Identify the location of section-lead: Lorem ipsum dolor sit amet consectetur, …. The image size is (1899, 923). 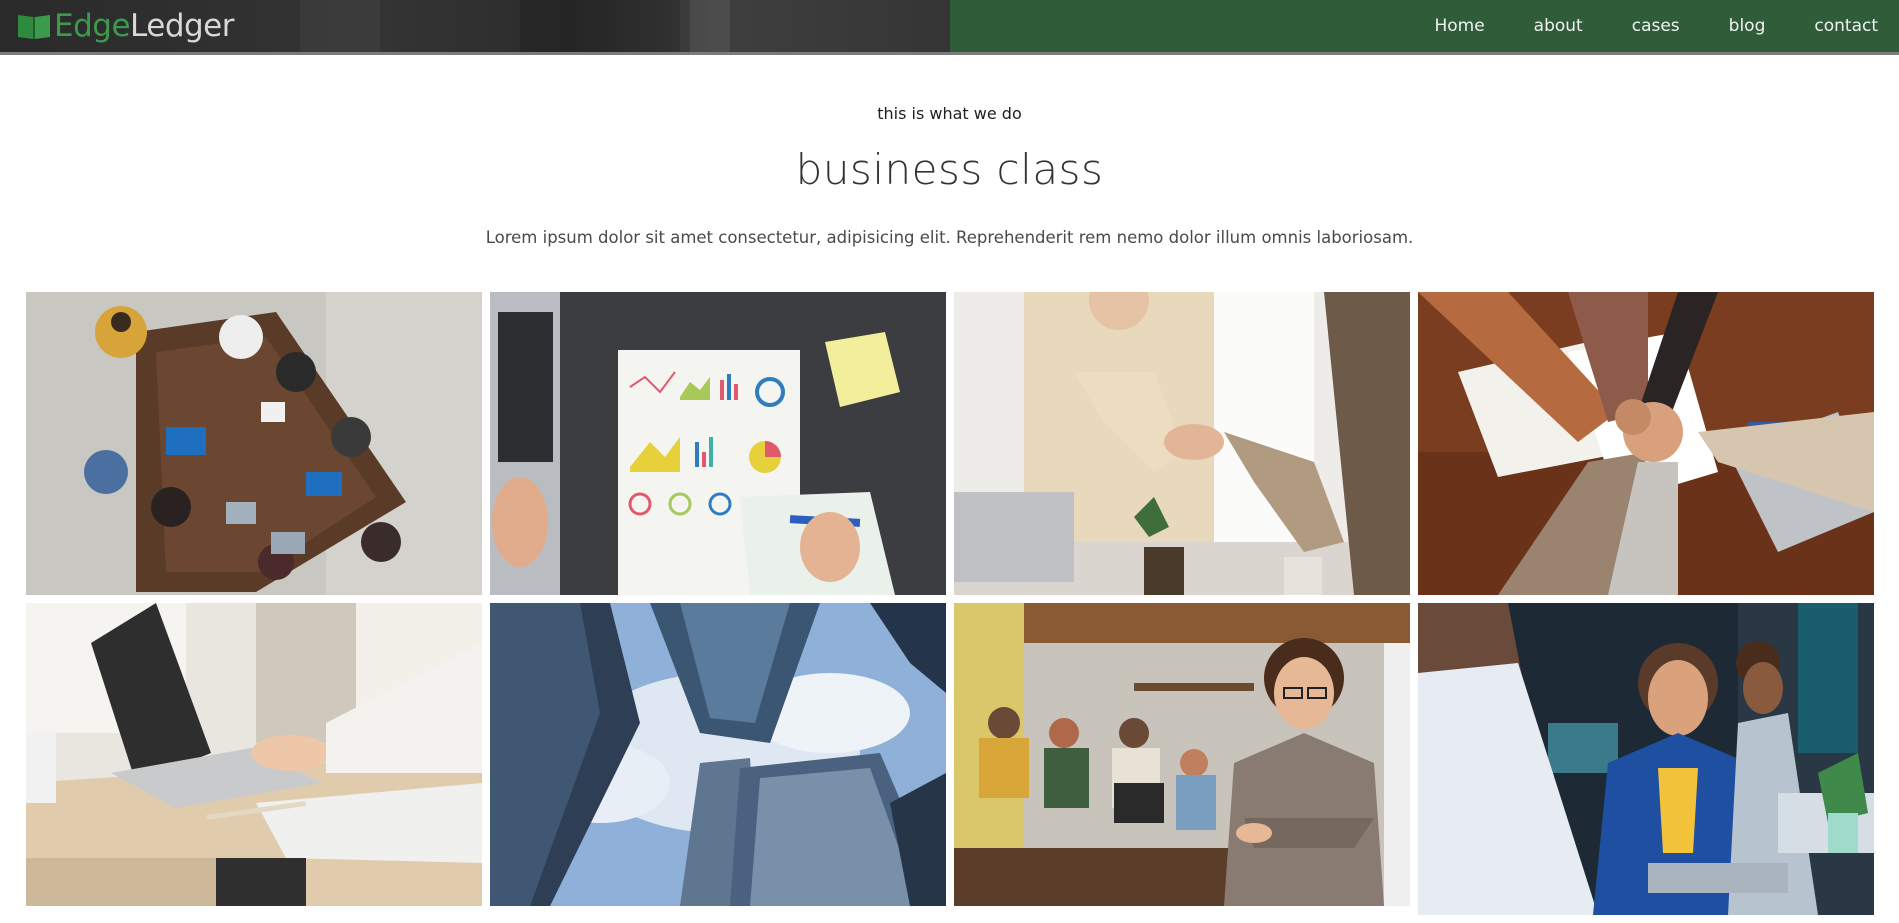
(949, 237).